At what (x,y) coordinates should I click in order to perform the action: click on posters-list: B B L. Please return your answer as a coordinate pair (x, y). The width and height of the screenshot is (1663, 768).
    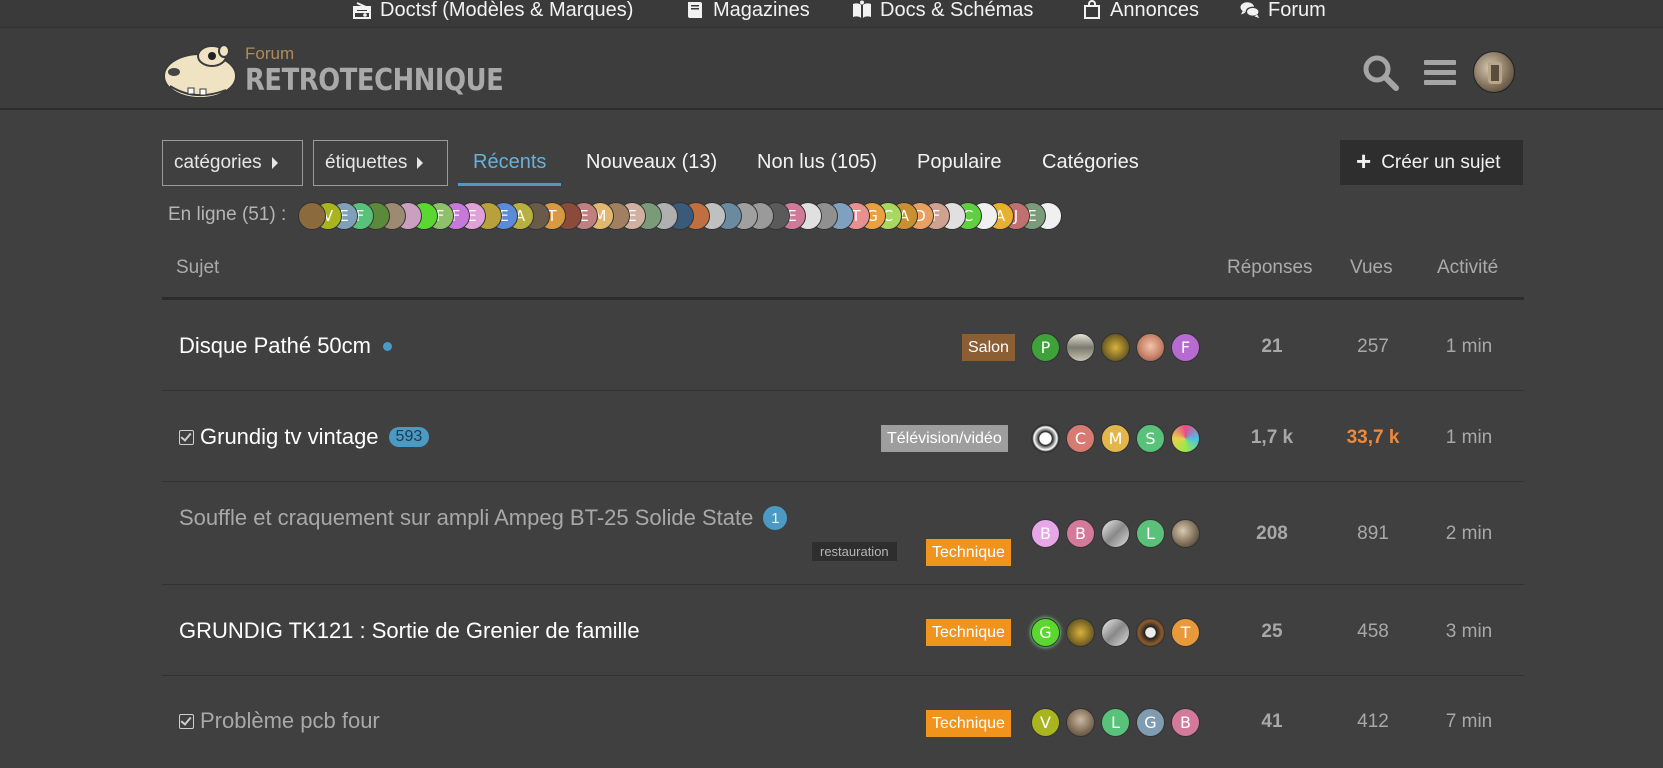
    Looking at the image, I should click on (1115, 533).